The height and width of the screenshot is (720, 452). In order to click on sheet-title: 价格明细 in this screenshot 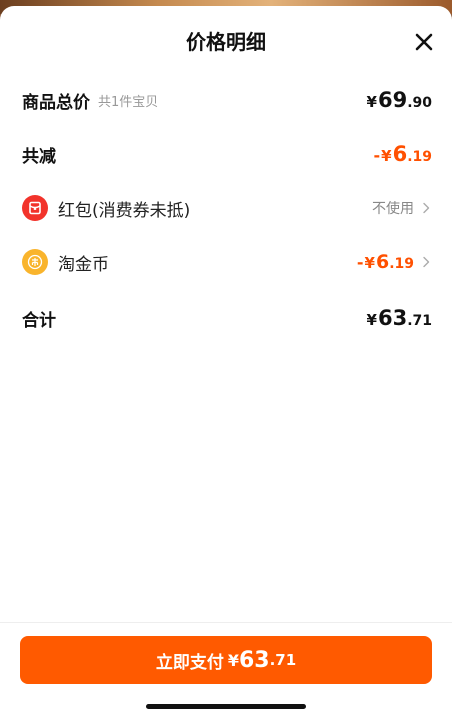, I will do `click(226, 42)`.